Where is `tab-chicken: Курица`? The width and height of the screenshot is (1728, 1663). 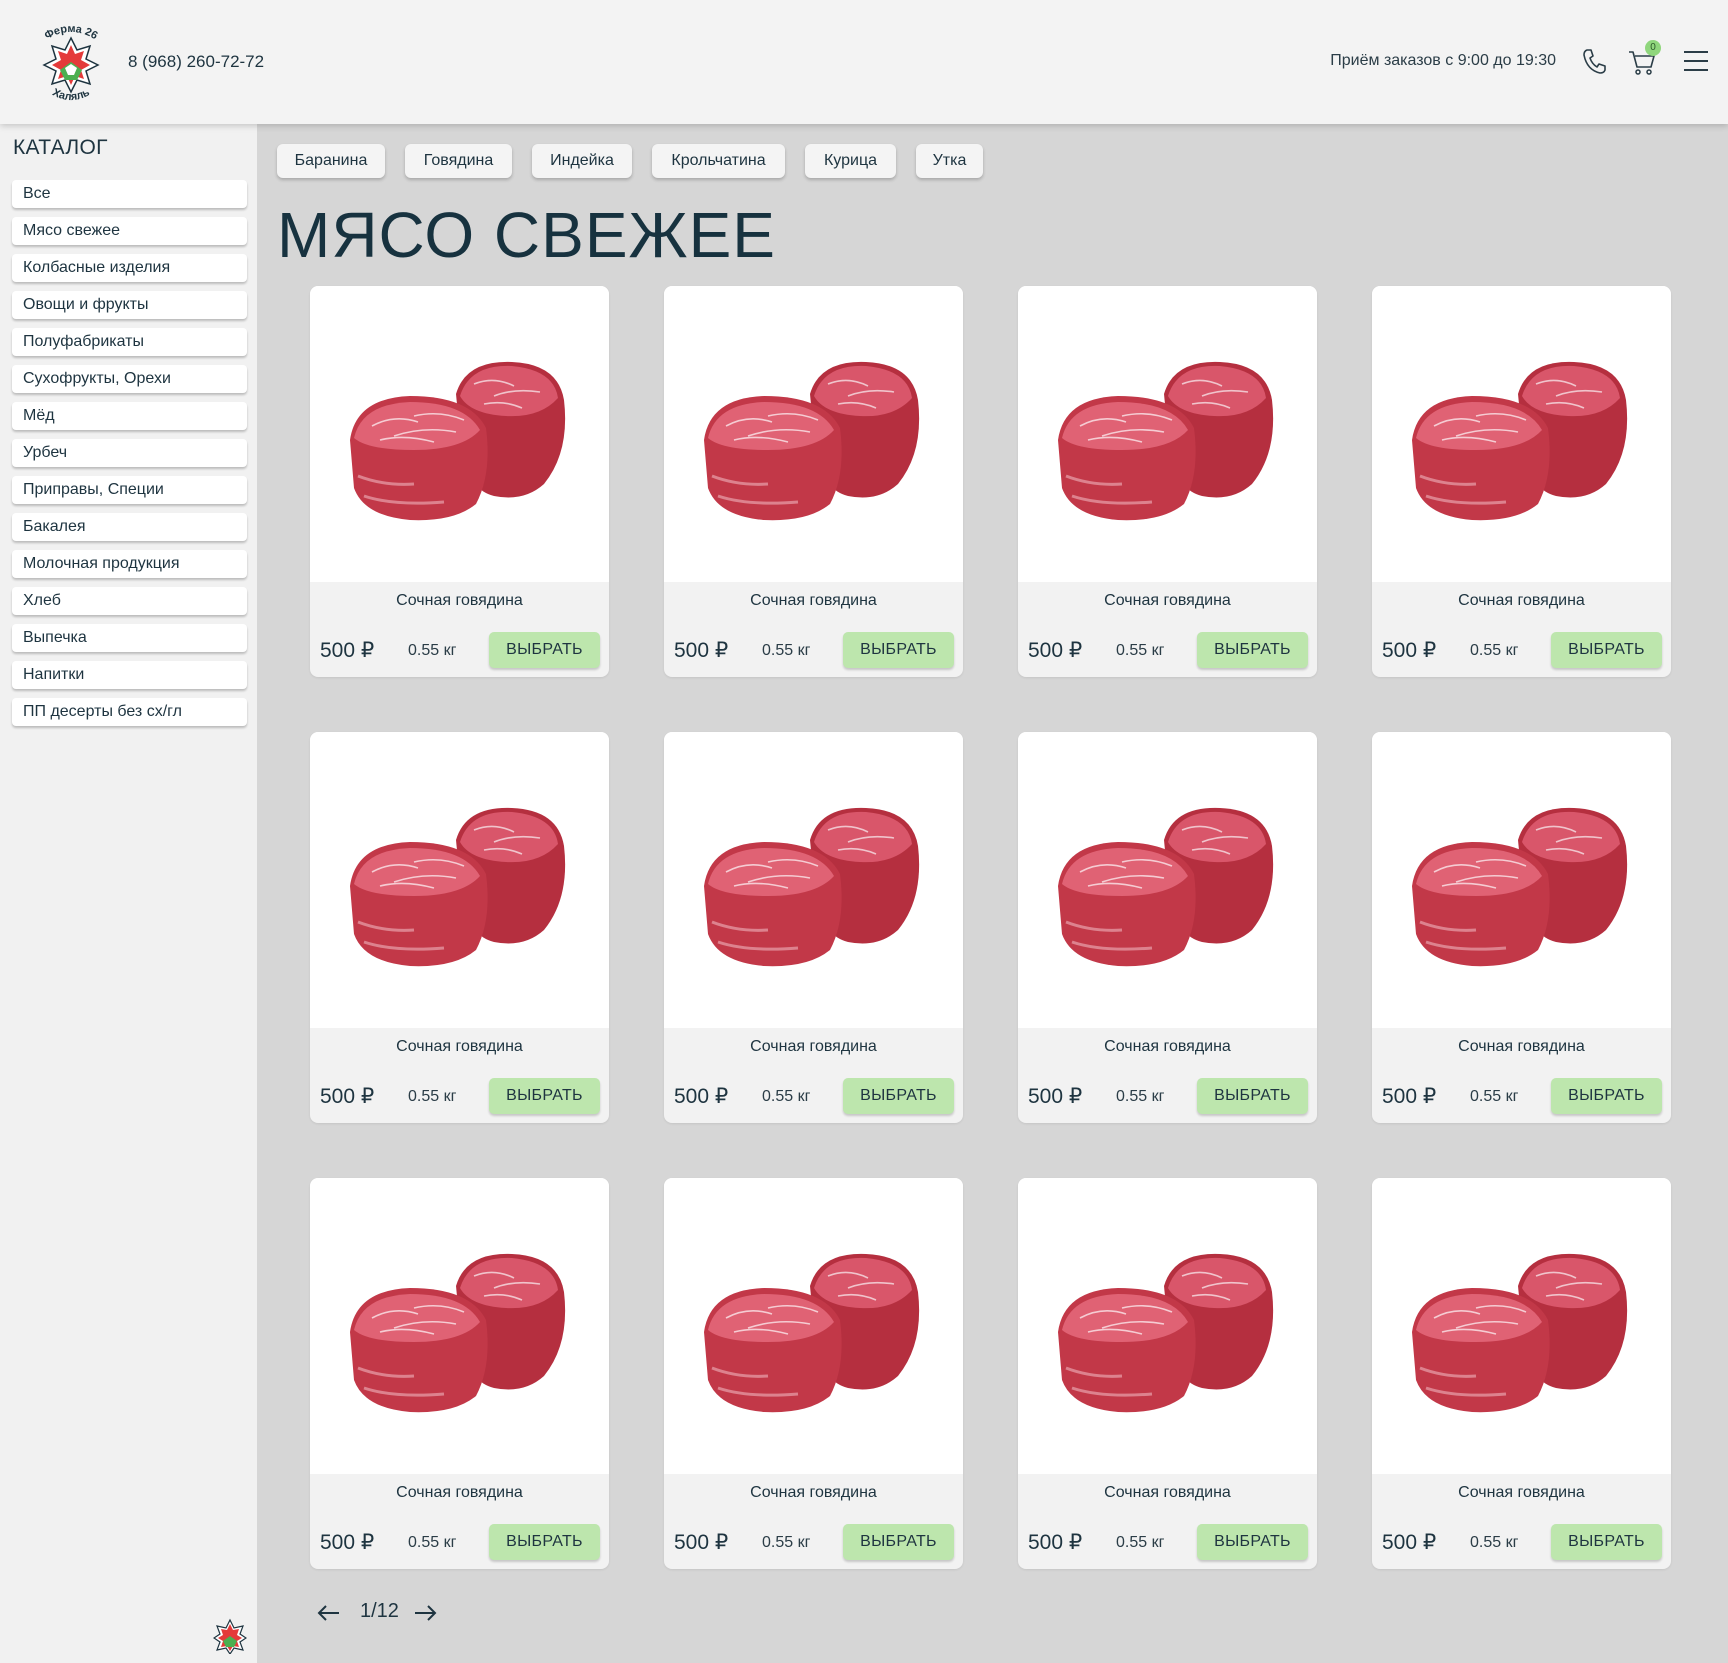 tab-chicken: Курица is located at coordinates (850, 161).